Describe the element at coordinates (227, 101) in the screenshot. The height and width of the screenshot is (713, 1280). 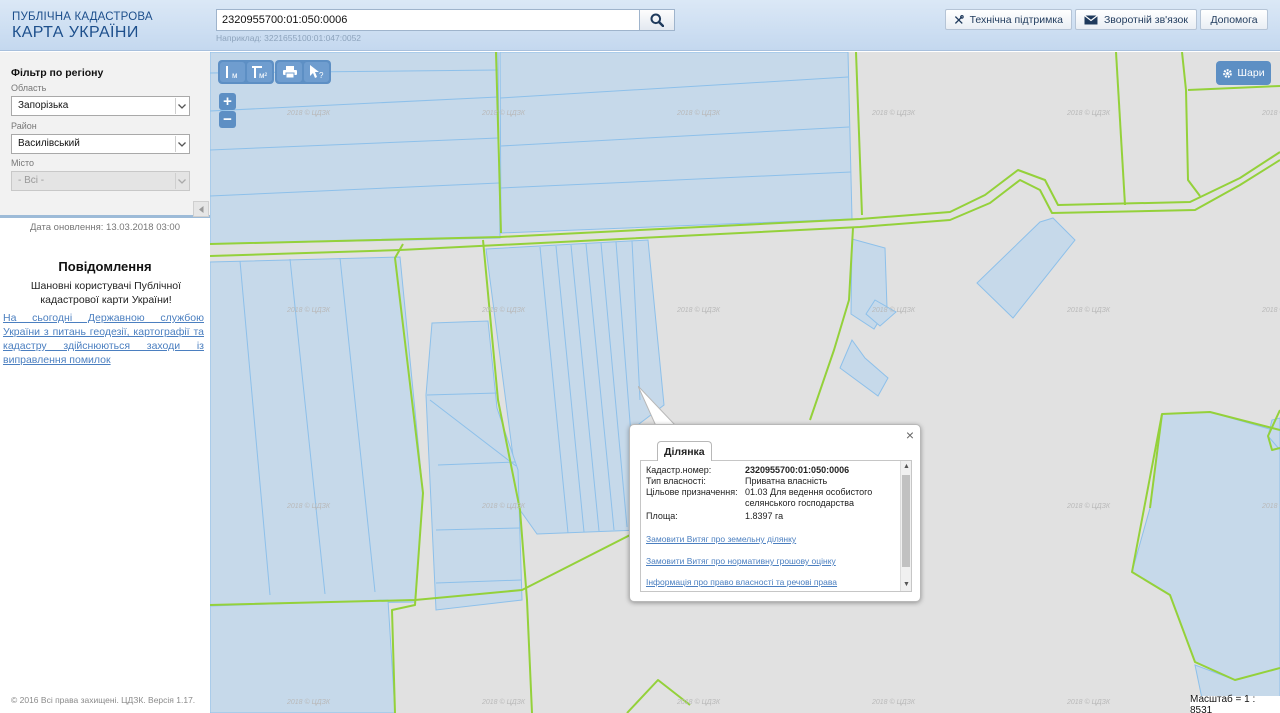
I see `zoom-in-button: +` at that location.